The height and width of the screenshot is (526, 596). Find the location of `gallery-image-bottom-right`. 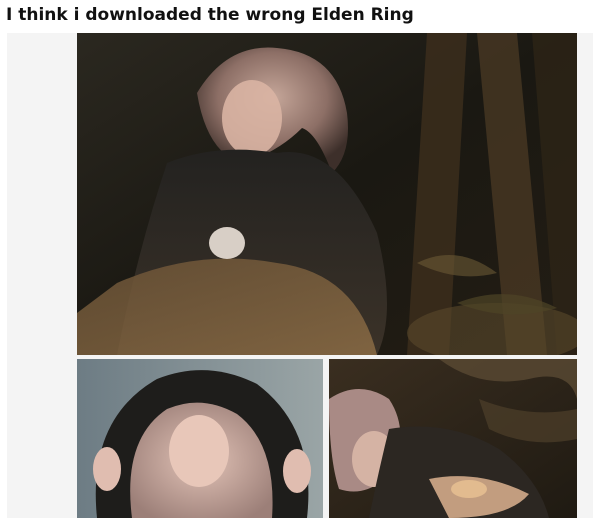

gallery-image-bottom-right is located at coordinates (453, 438).